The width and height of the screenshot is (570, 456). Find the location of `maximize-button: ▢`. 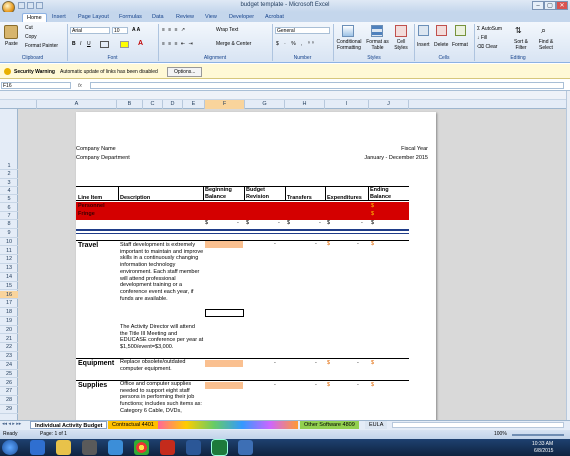

maximize-button: ▢ is located at coordinates (550, 5).